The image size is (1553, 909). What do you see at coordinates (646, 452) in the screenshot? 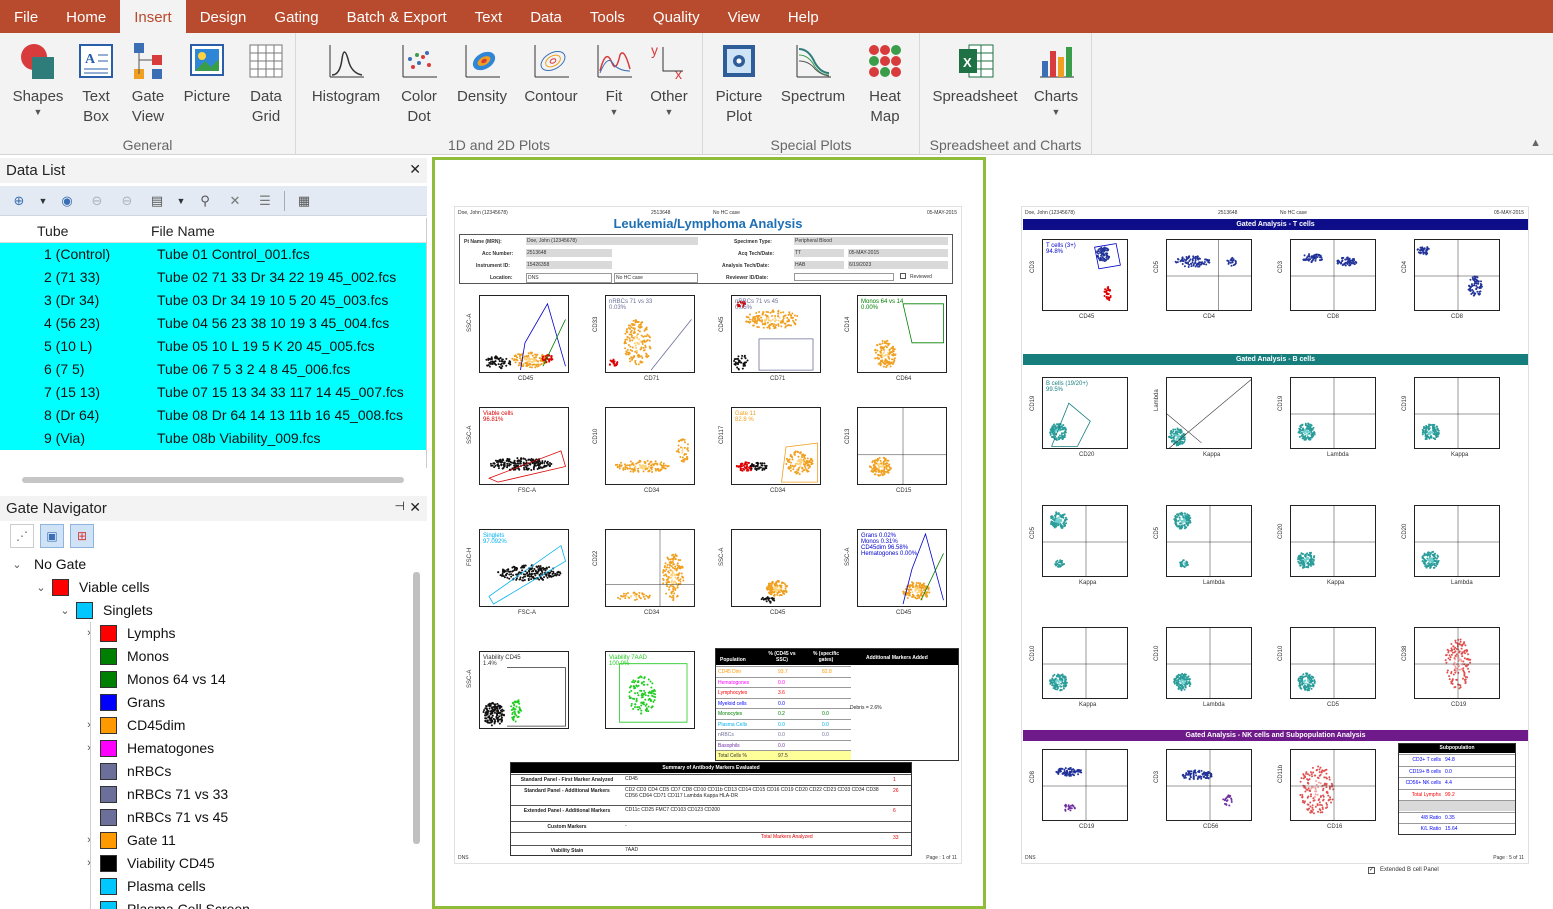
I see `flow-plot: CD10 CD34` at bounding box center [646, 452].